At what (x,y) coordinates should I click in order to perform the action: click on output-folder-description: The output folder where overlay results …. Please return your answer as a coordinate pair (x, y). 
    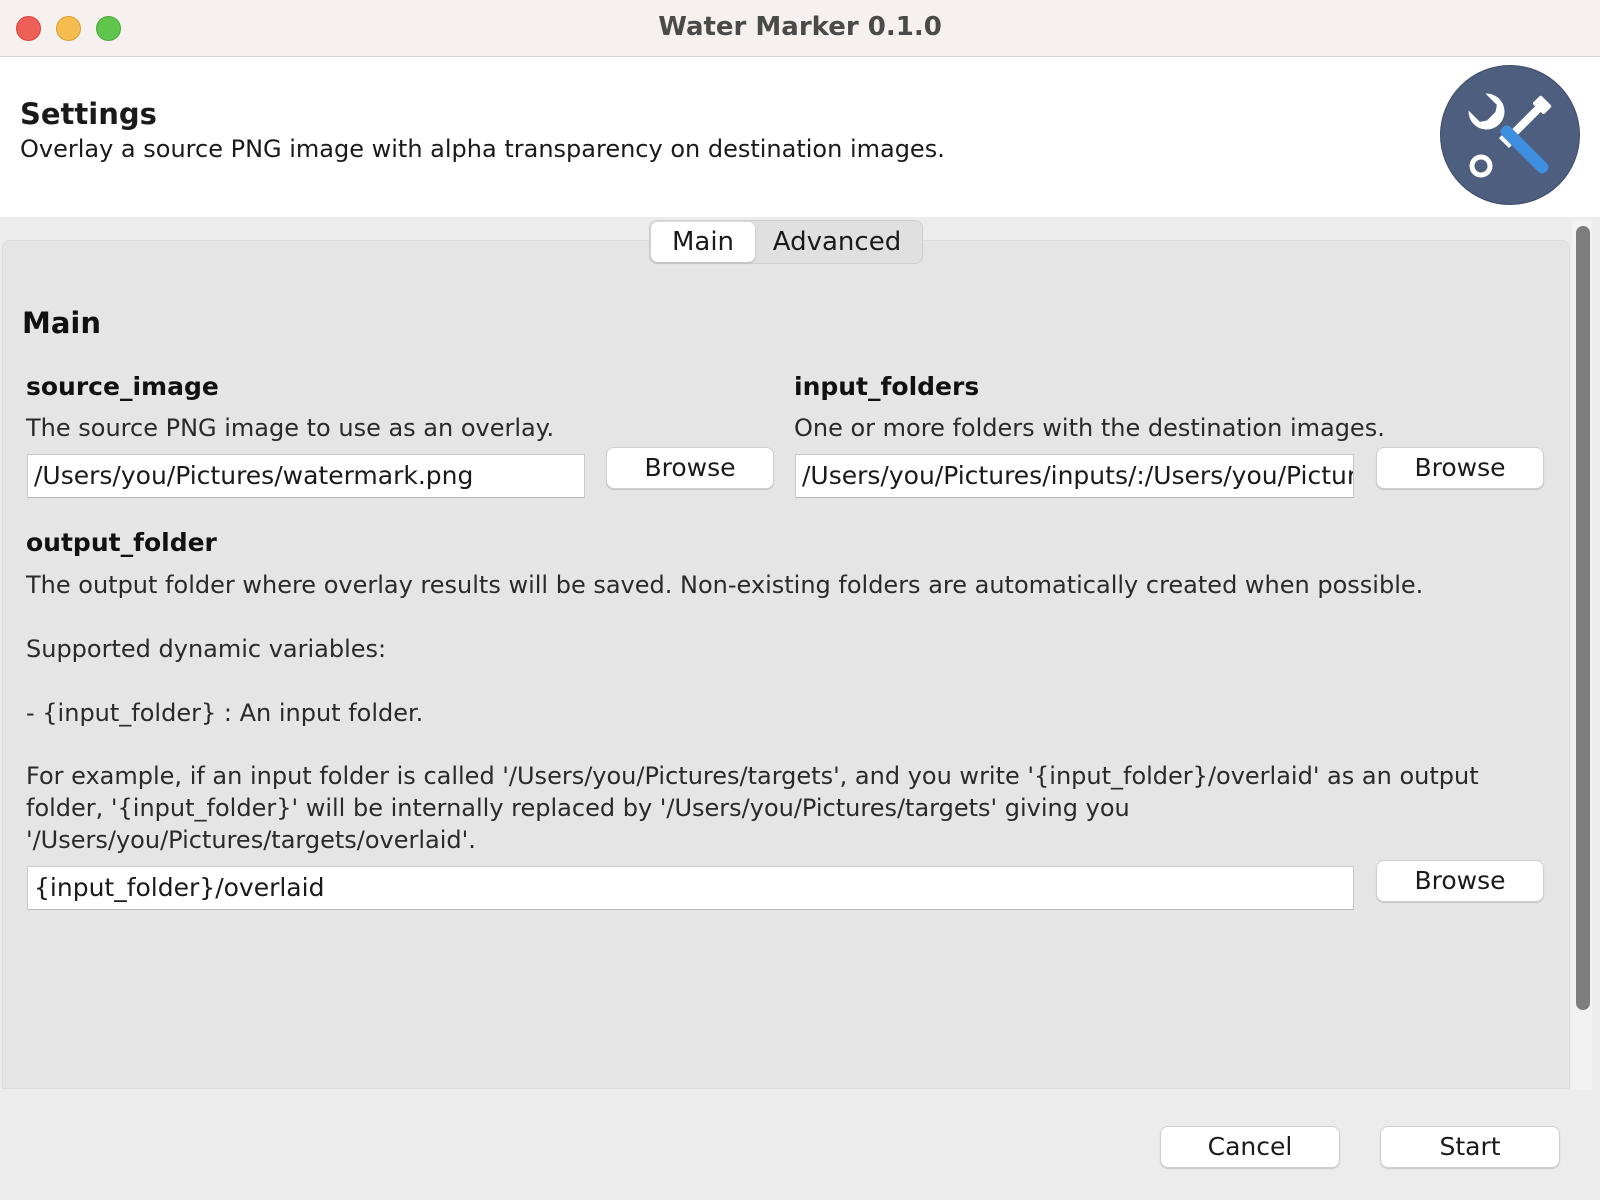
    Looking at the image, I should click on (725, 585).